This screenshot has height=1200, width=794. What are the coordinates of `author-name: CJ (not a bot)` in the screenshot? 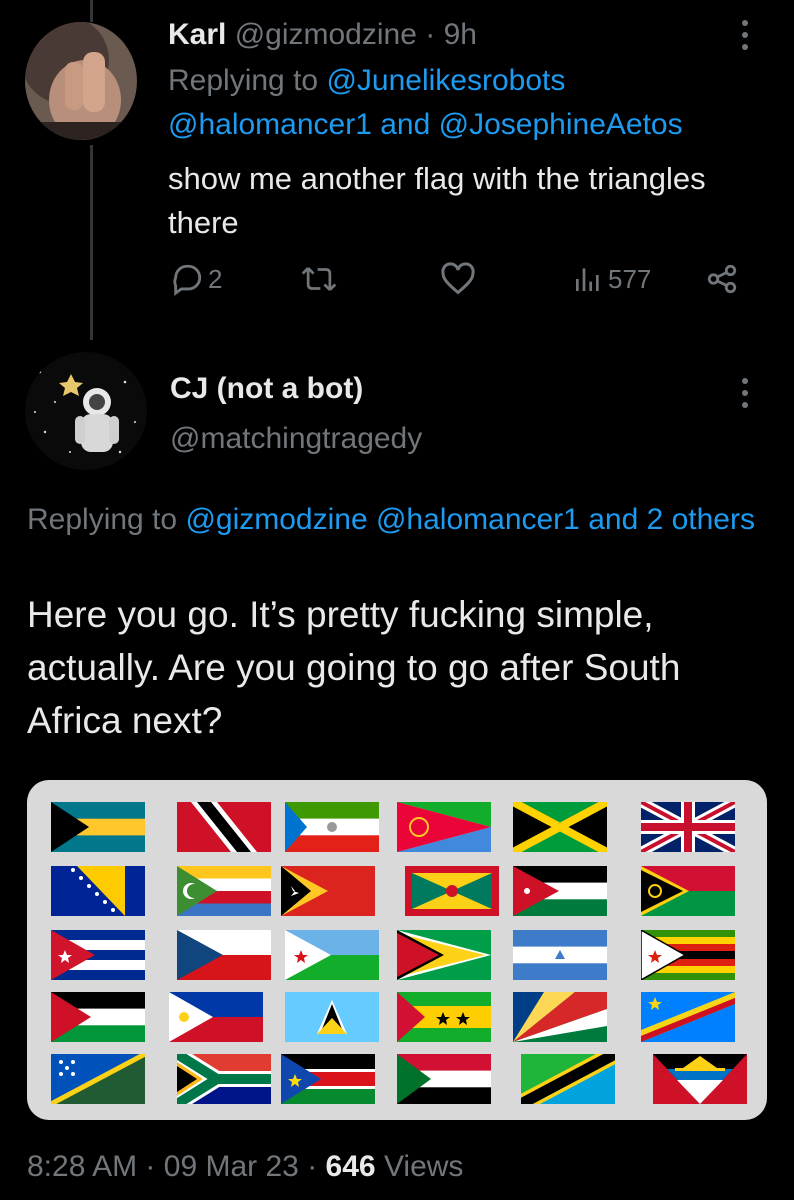 It's located at (266, 389).